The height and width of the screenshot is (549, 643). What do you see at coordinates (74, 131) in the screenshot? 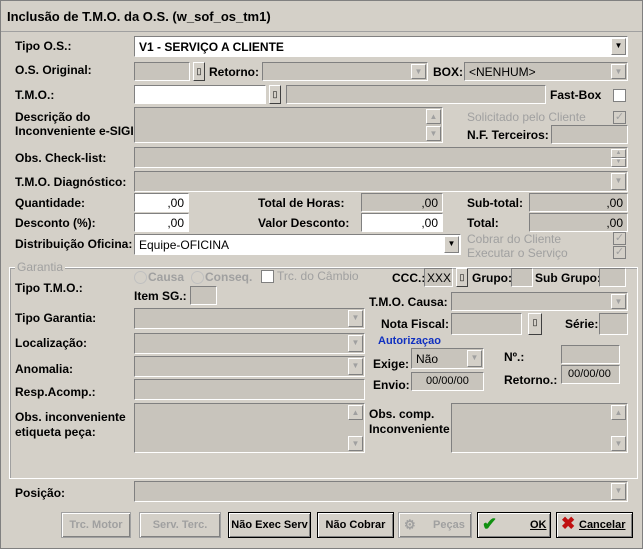
I see `descricao-label-line2: Inconveniente e-SIGI` at bounding box center [74, 131].